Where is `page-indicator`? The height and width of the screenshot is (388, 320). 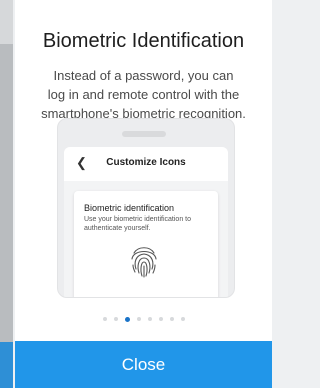 page-indicator is located at coordinates (143, 319).